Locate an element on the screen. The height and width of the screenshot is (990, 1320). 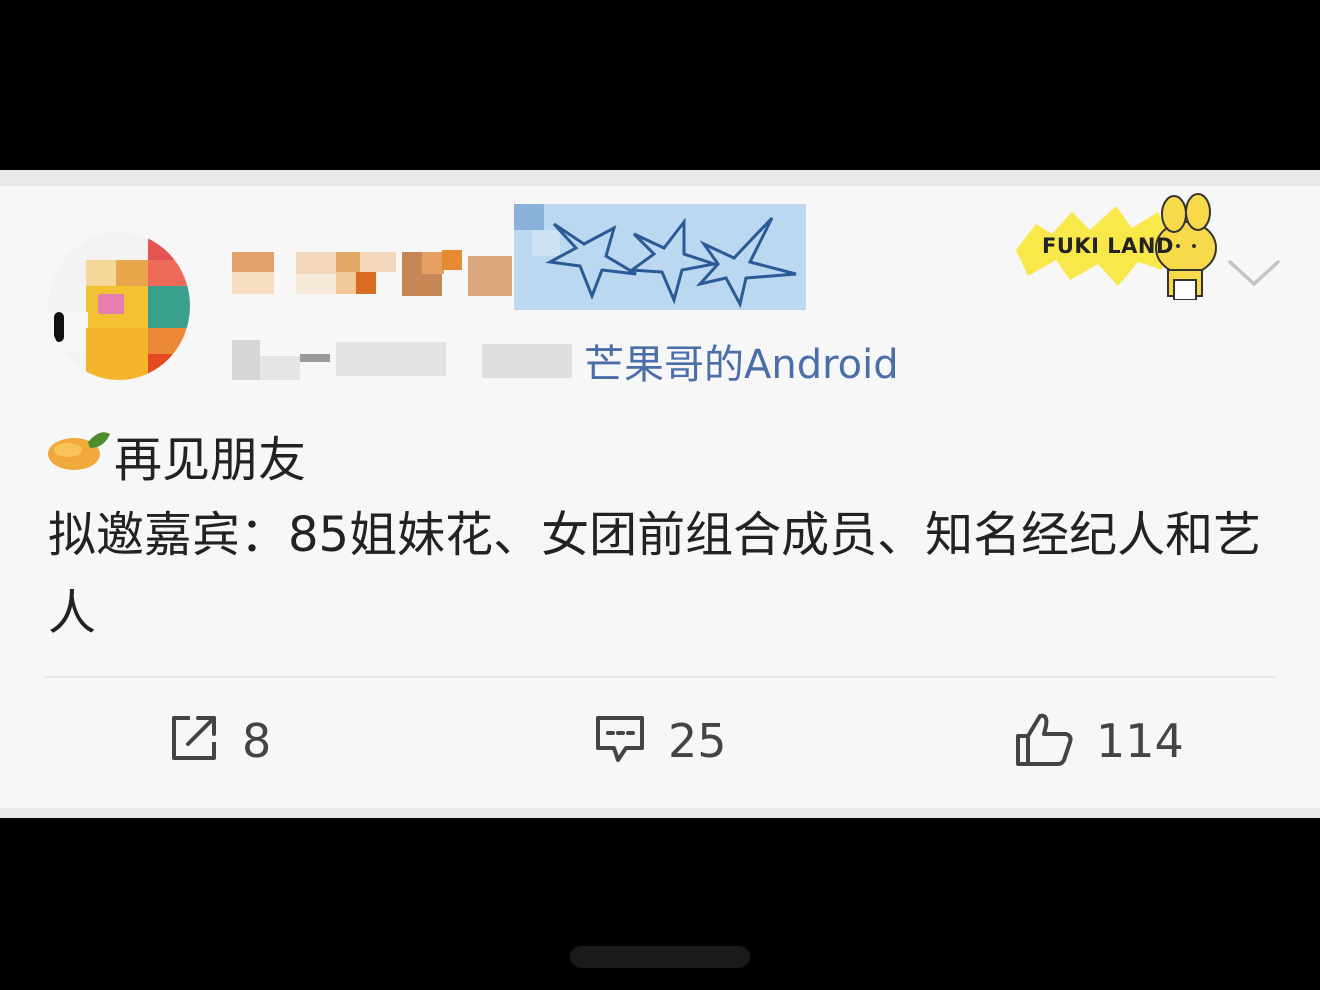
comment-icon is located at coordinates (620, 739).